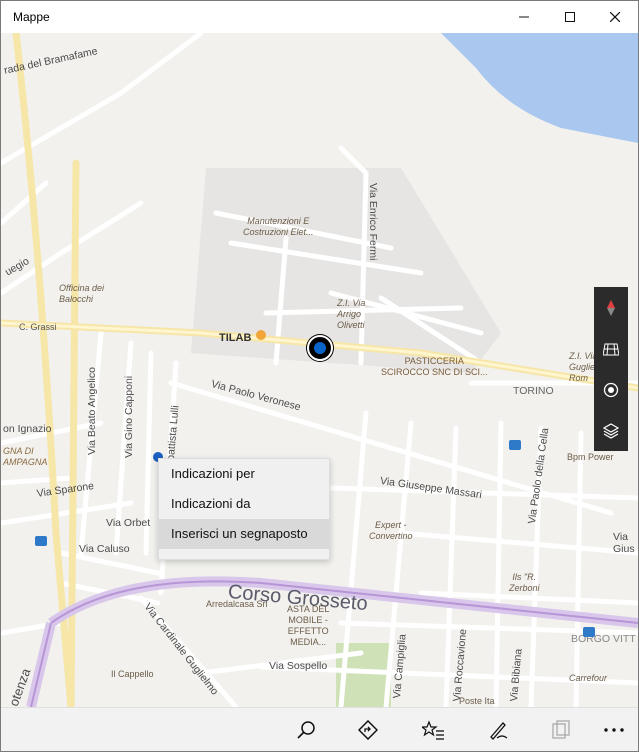 This screenshot has width=639, height=752. Describe the element at coordinates (351, 314) in the screenshot. I see `business-label: Z.I. Via Arrigo Olivetti` at that location.